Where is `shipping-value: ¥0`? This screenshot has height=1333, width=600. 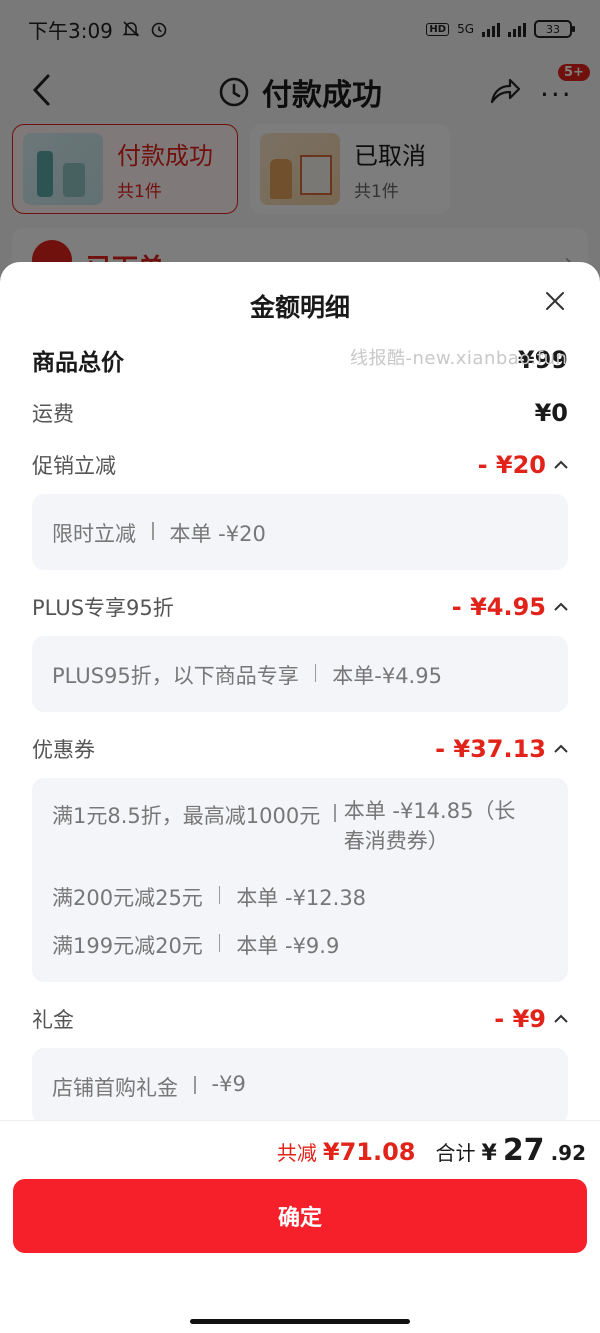 shipping-value: ¥0 is located at coordinates (551, 413).